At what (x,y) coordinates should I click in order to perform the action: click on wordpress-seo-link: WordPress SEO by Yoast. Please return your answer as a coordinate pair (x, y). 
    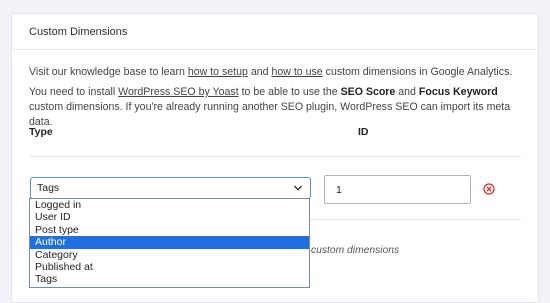
    Looking at the image, I should click on (178, 92).